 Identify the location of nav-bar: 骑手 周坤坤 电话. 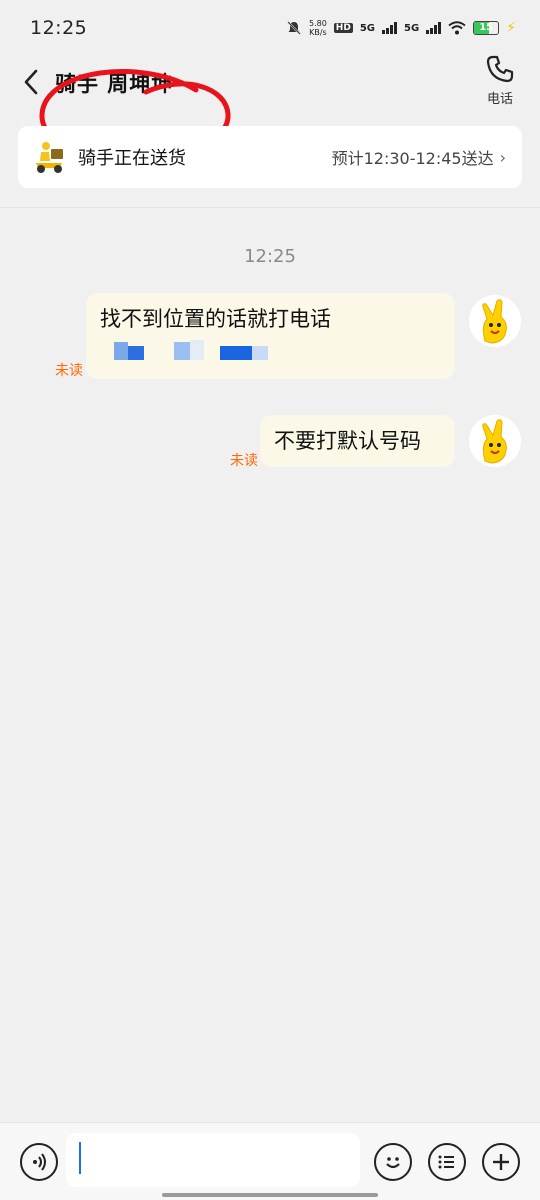
(270, 105).